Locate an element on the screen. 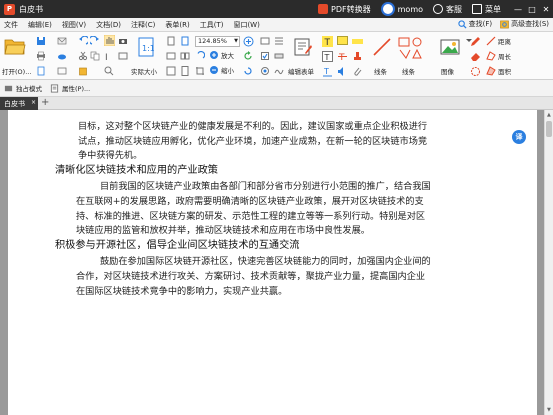 This screenshot has width=553, height=415. shapes-icon is located at coordinates (410, 48).